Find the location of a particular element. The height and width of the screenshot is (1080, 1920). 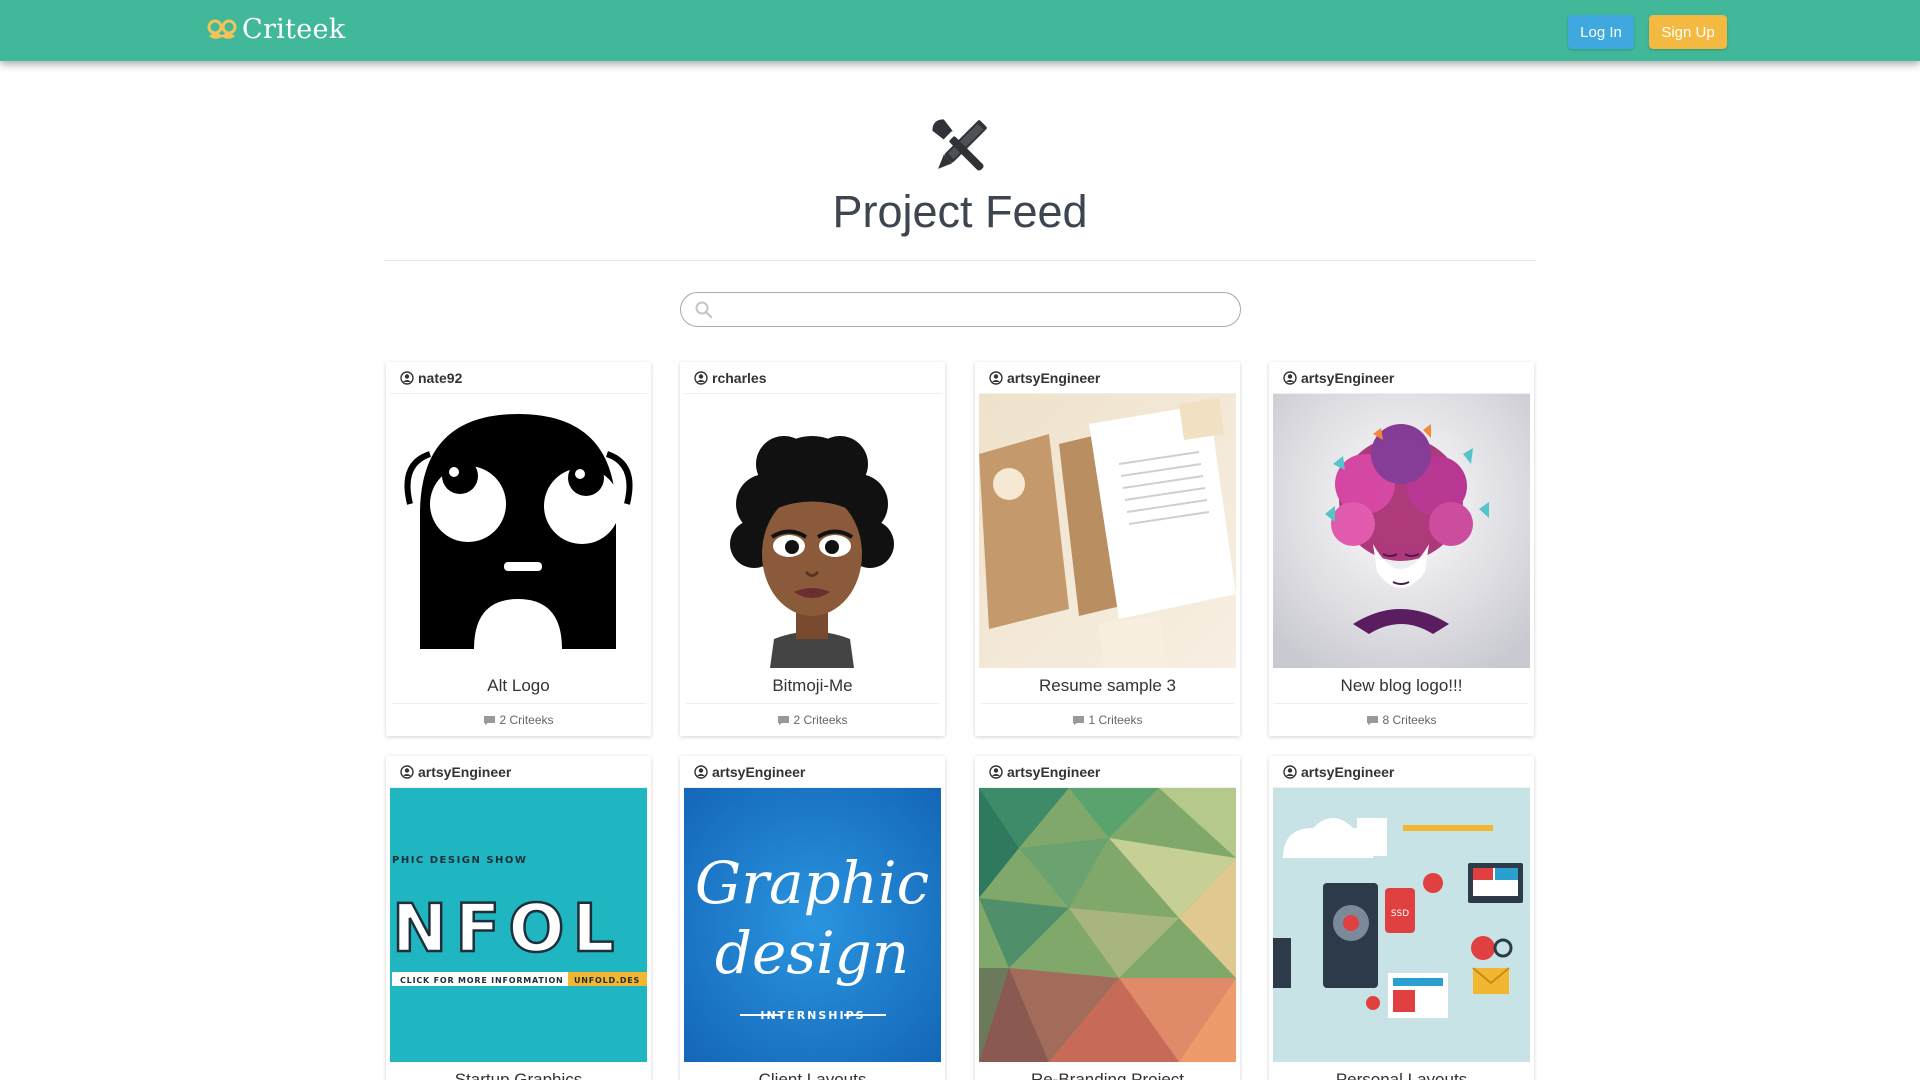

project-title: Resume sample 3 is located at coordinates (1107, 686).